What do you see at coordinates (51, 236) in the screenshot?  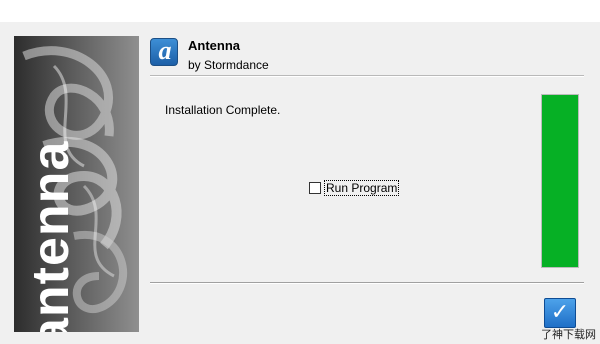 I see `banner-text: antenna` at bounding box center [51, 236].